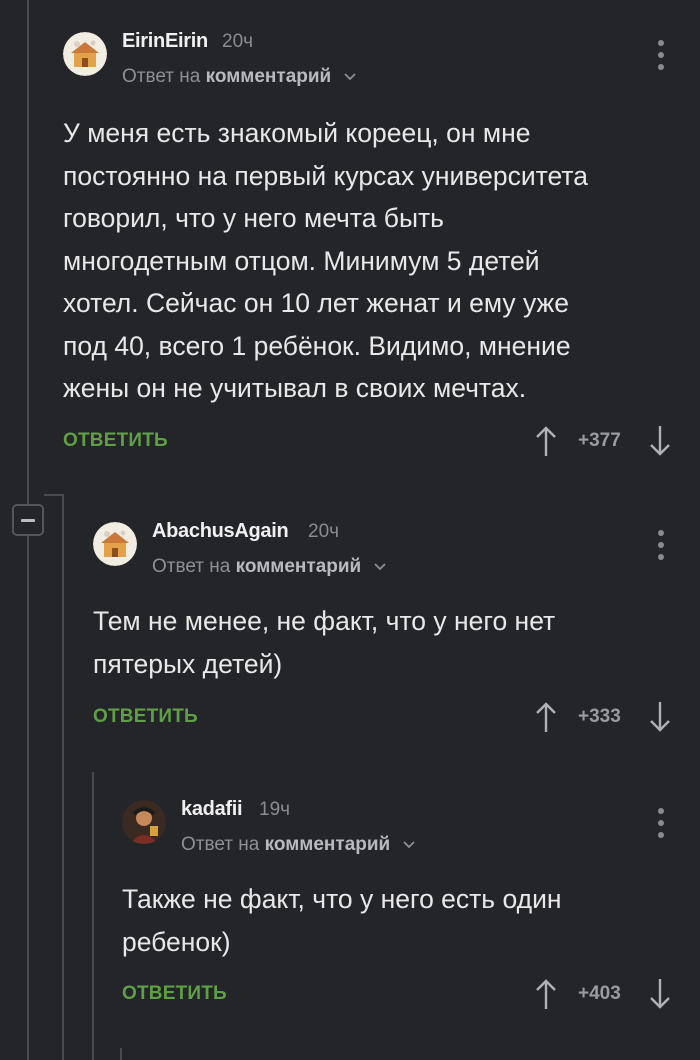  I want to click on comment-actions: ОТВЕТИТЬ +333, so click(396, 720).